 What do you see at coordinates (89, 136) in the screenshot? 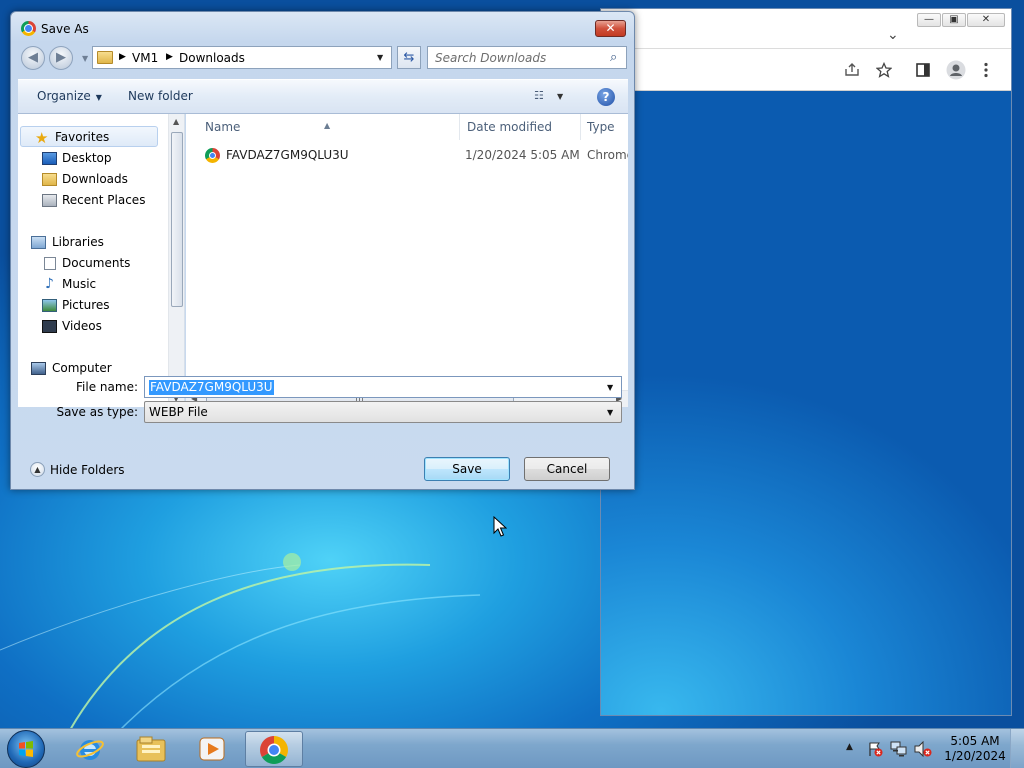
I see `nav-favorites: ★ Favorites` at bounding box center [89, 136].